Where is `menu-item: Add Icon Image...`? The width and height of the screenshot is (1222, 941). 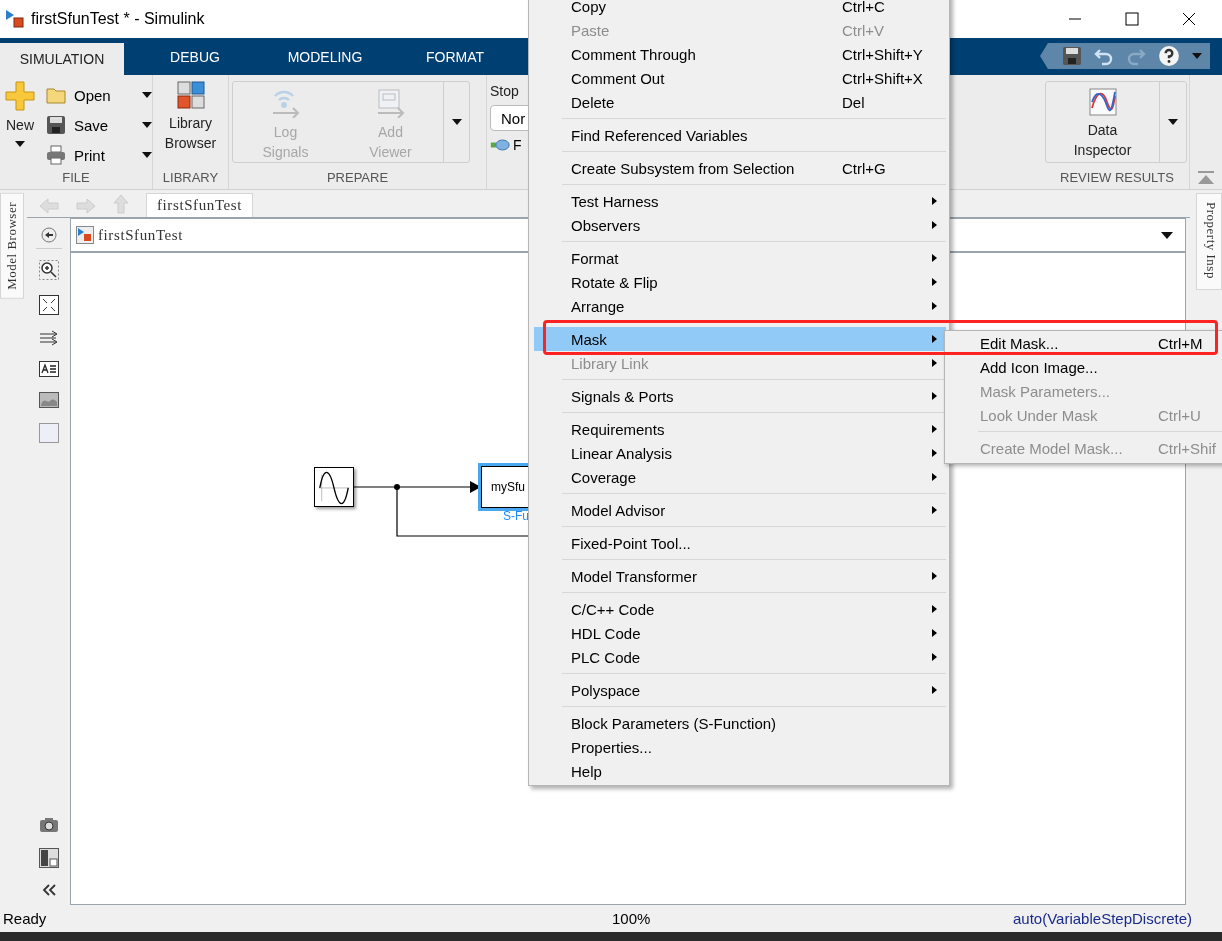 menu-item: Add Icon Image... is located at coordinates (1083, 367).